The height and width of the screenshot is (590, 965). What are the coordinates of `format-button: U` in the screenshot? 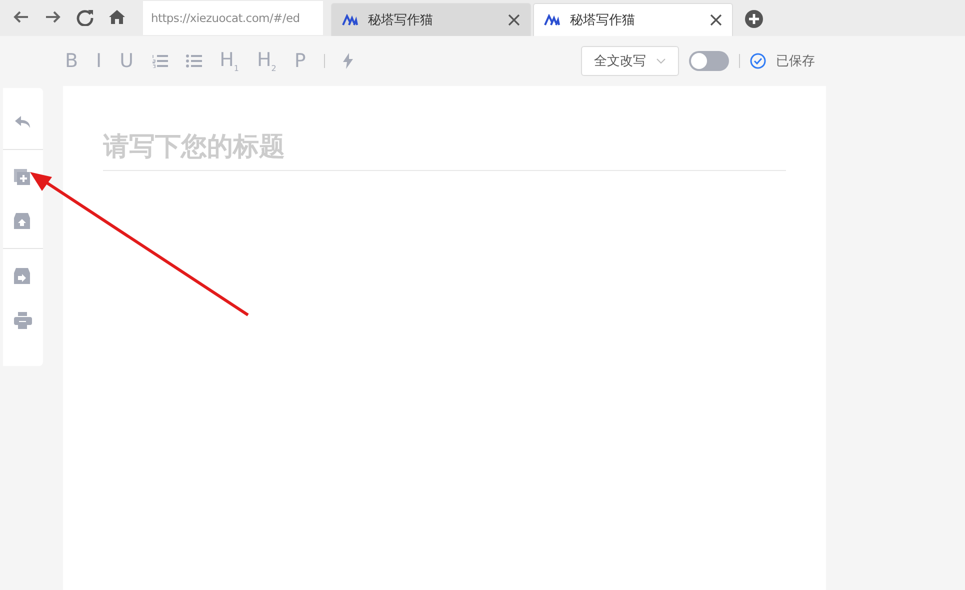 It's located at (127, 61).